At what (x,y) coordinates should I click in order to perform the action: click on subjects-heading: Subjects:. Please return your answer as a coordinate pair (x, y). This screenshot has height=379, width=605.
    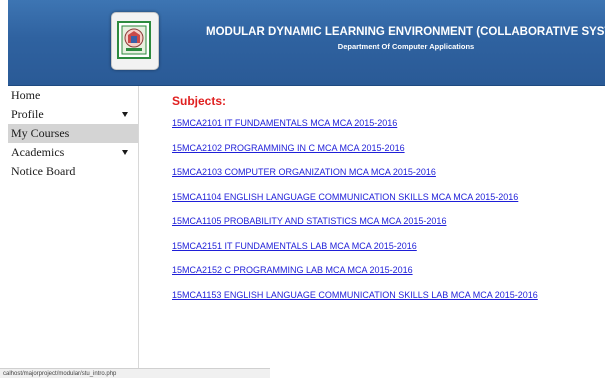
    Looking at the image, I should click on (199, 101).